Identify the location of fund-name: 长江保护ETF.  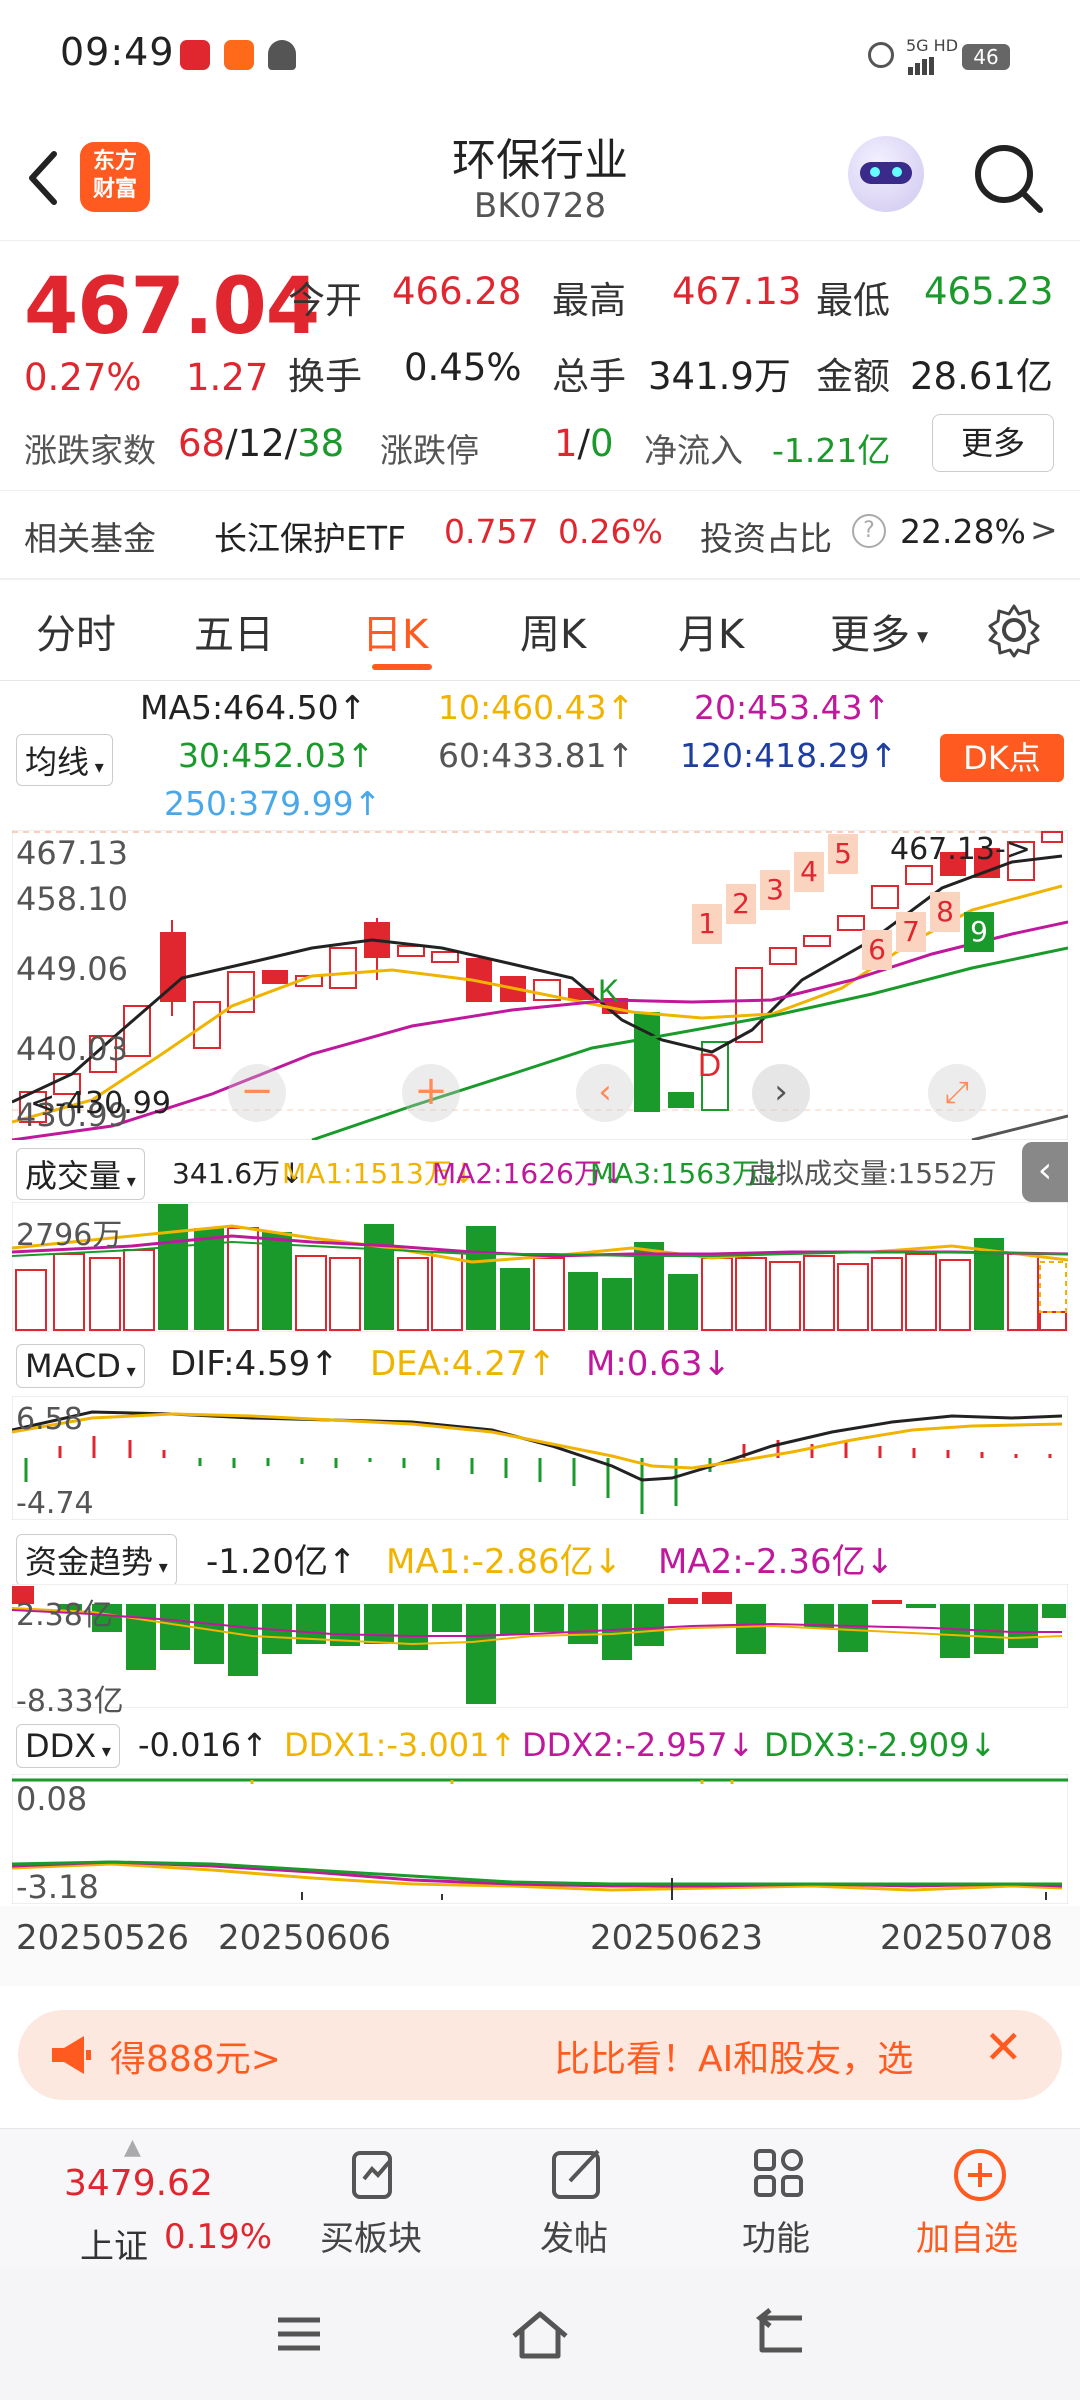
(310, 538).